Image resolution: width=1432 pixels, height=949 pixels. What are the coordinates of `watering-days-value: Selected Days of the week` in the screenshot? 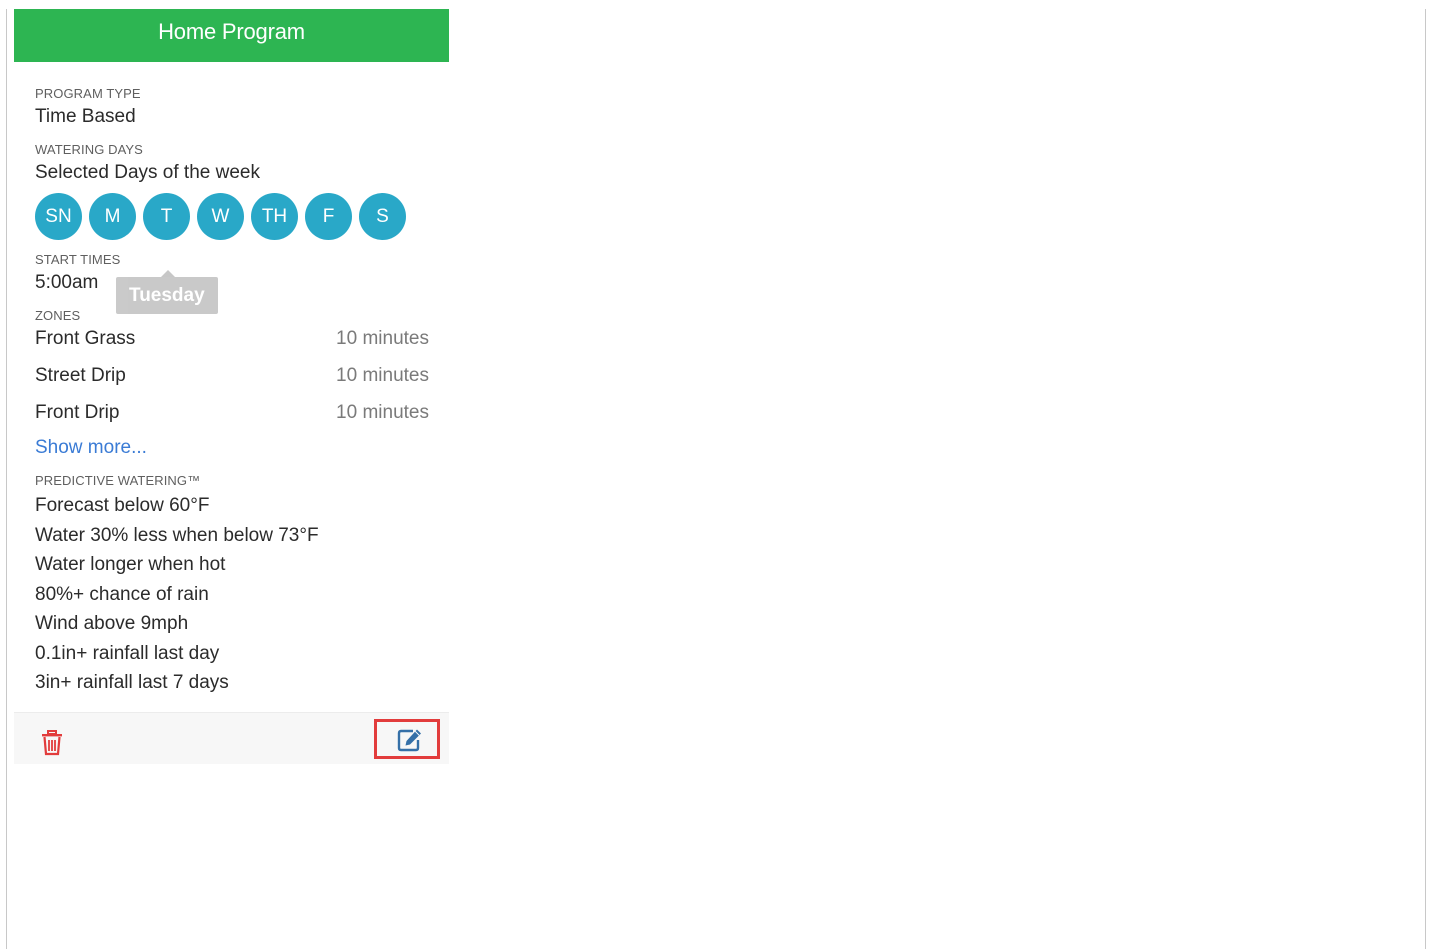 It's located at (147, 172).